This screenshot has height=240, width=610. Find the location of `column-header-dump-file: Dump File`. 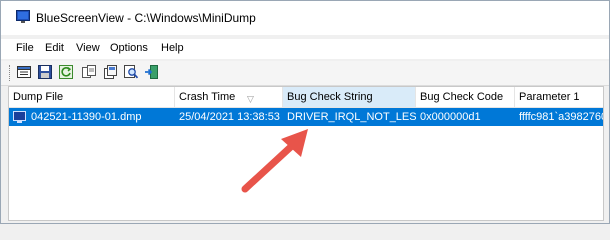

column-header-dump-file: Dump File is located at coordinates (92, 97).